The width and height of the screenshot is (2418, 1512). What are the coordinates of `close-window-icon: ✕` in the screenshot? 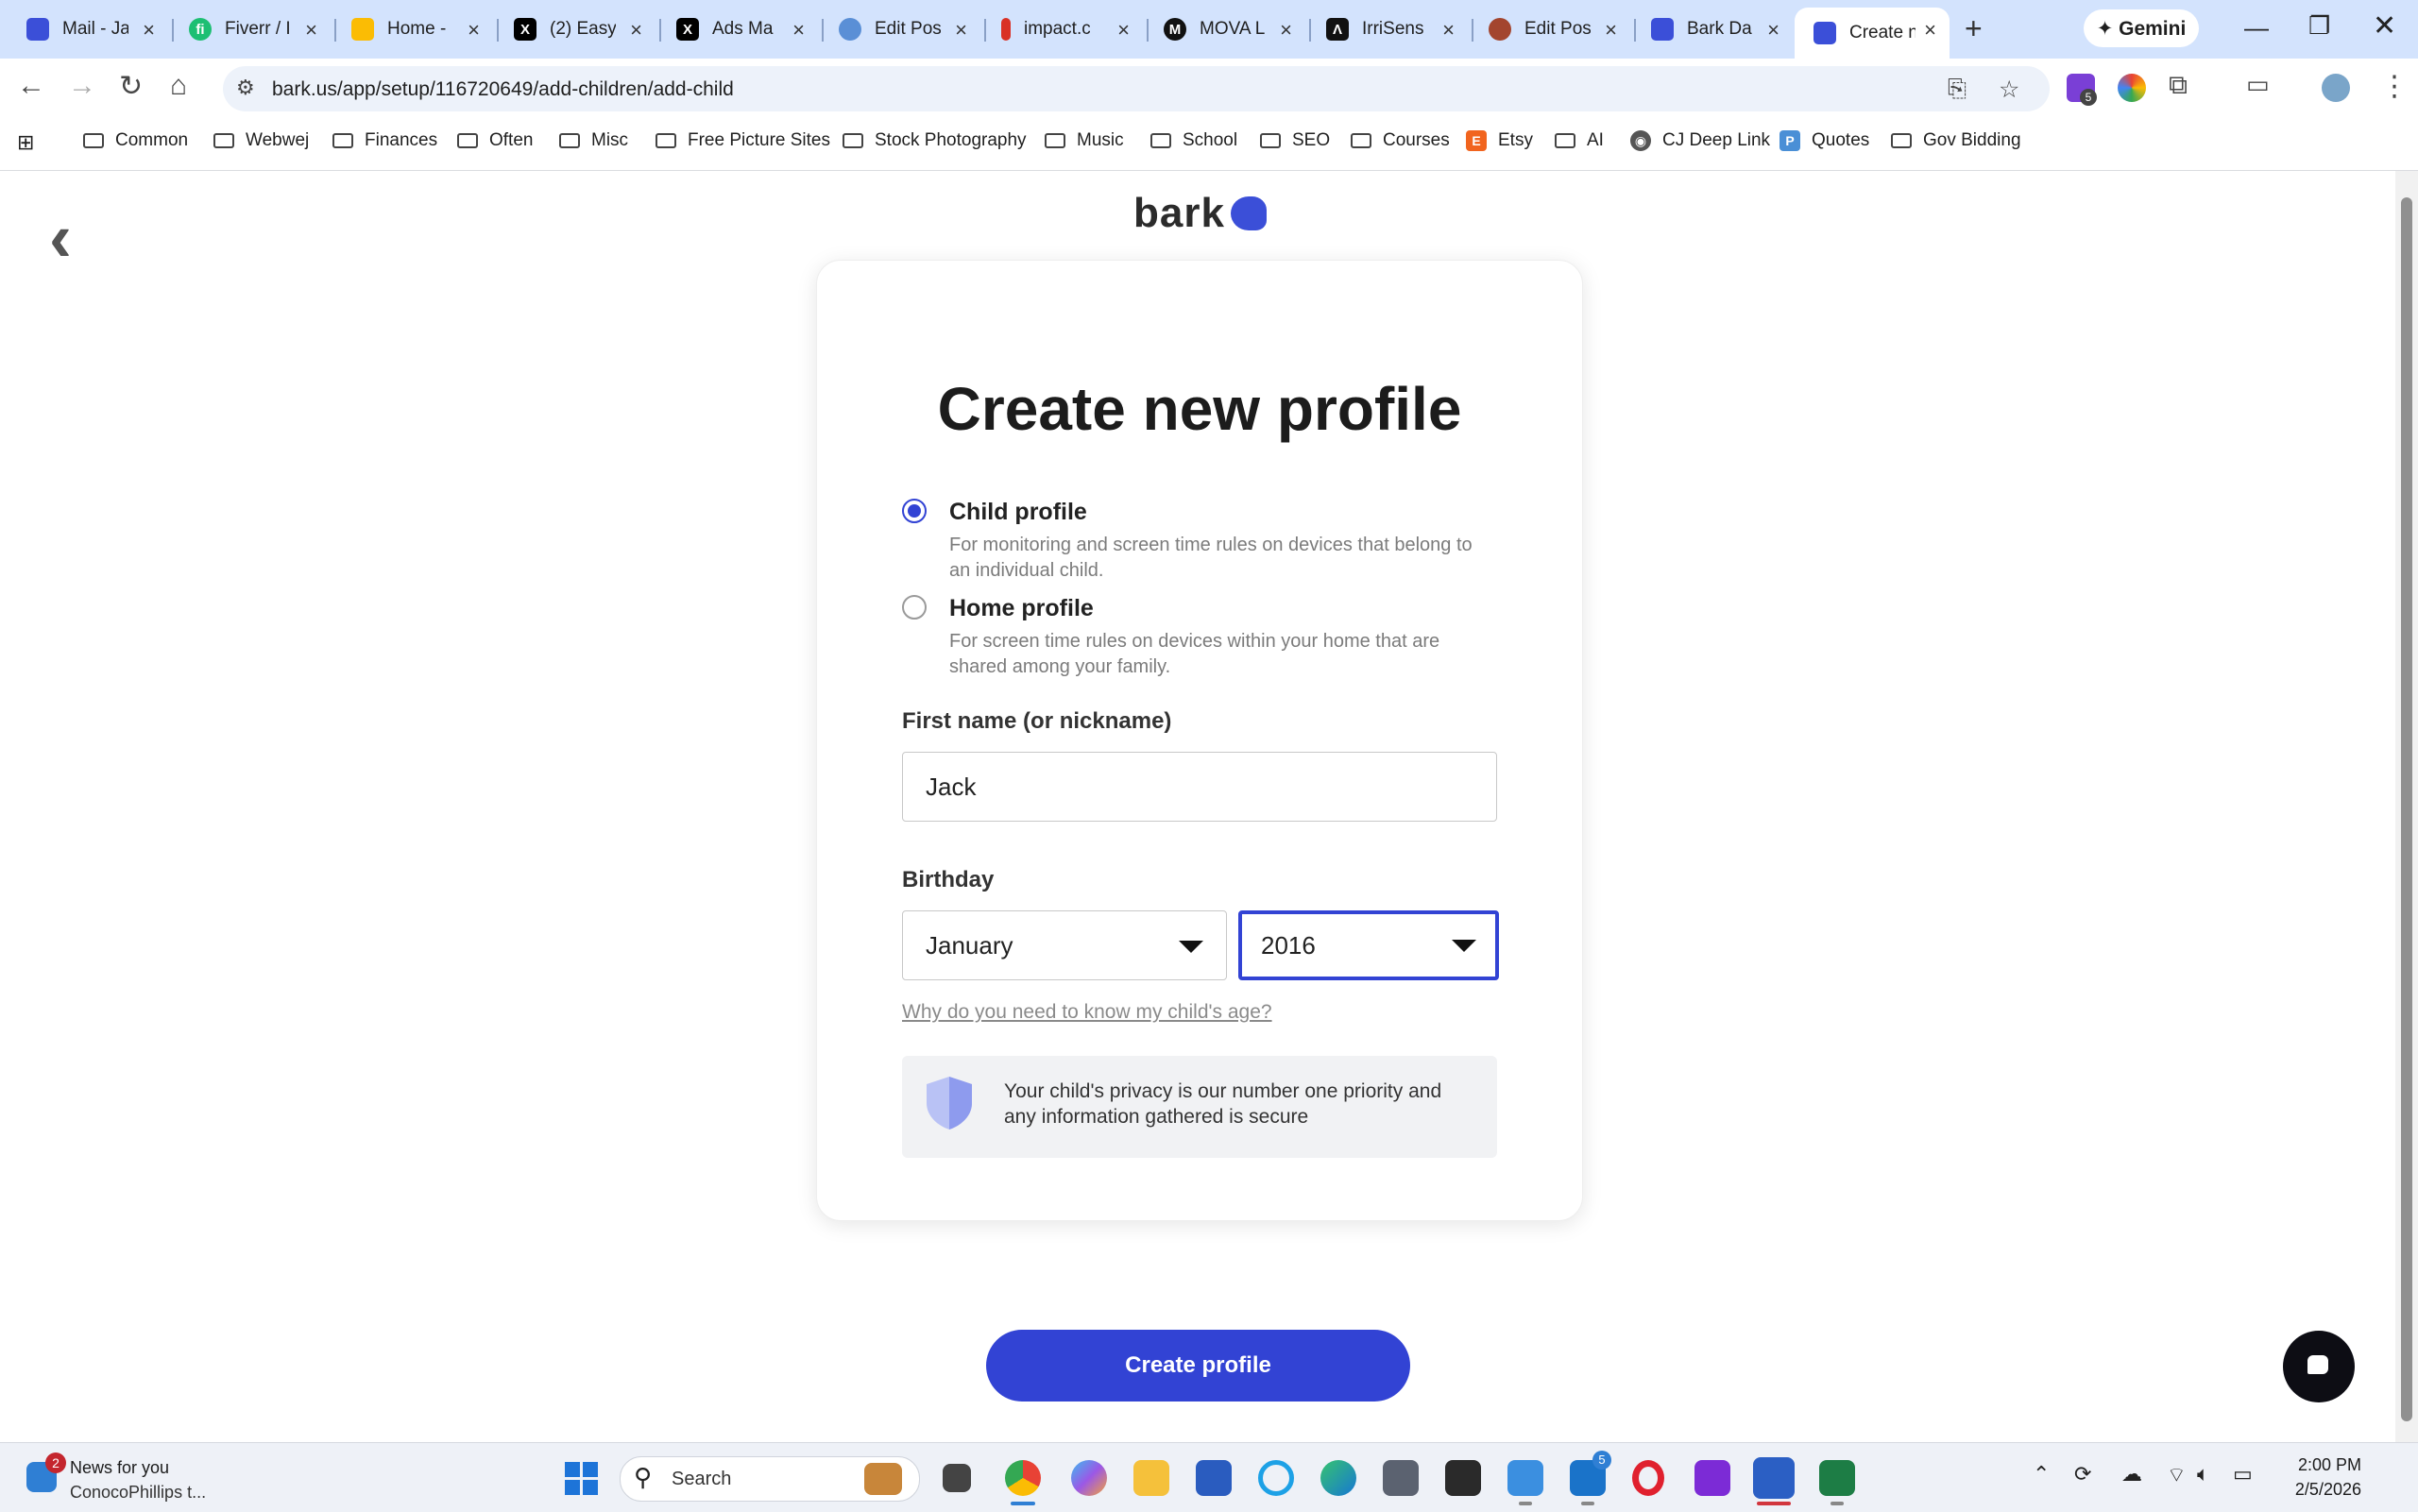 It's located at (2384, 26).